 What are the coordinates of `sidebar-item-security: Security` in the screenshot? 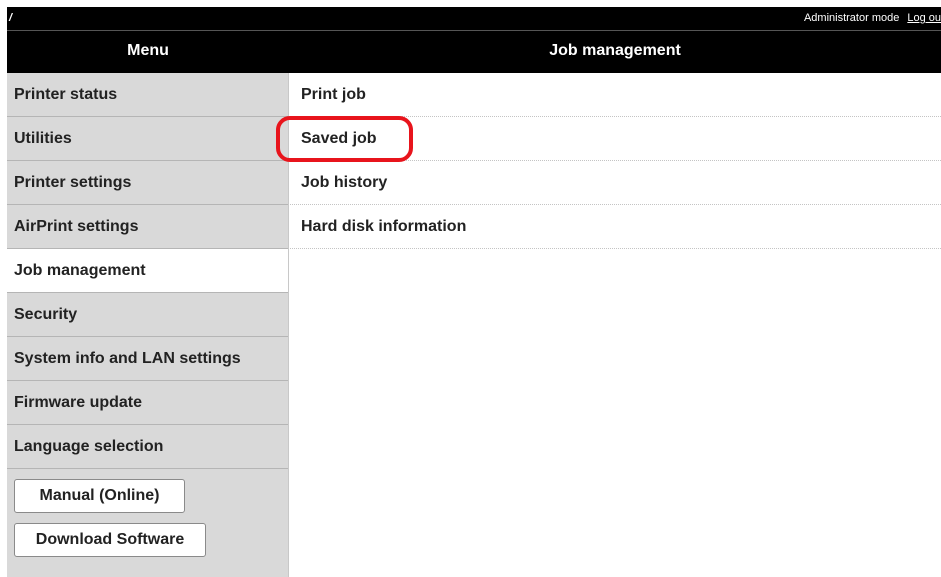 It's located at (147, 315).